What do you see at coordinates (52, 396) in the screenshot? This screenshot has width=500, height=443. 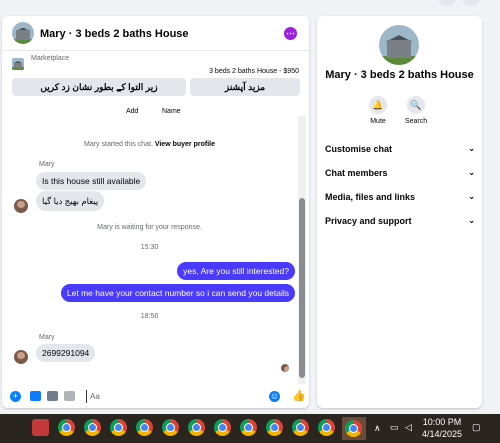 I see `sticker-icon` at bounding box center [52, 396].